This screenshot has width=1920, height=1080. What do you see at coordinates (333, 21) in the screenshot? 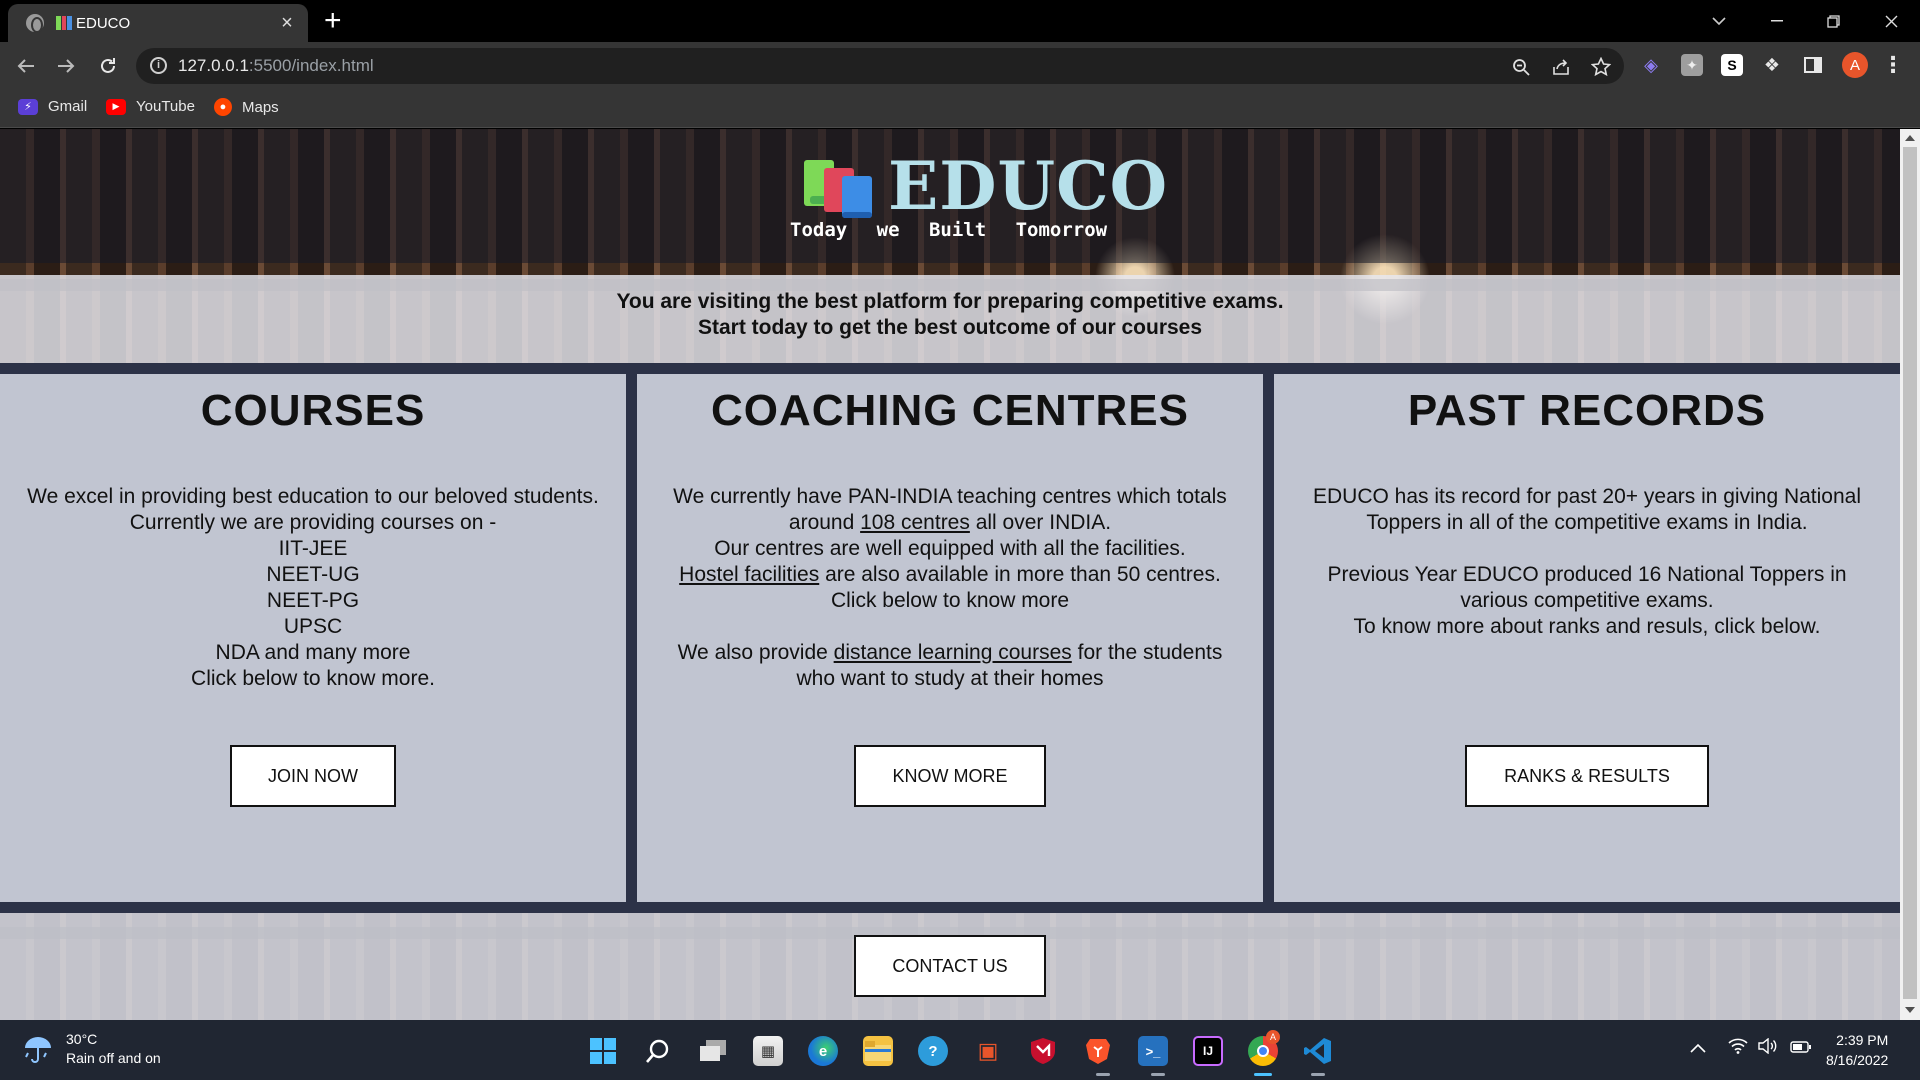
I see `new-tab-button: +` at bounding box center [333, 21].